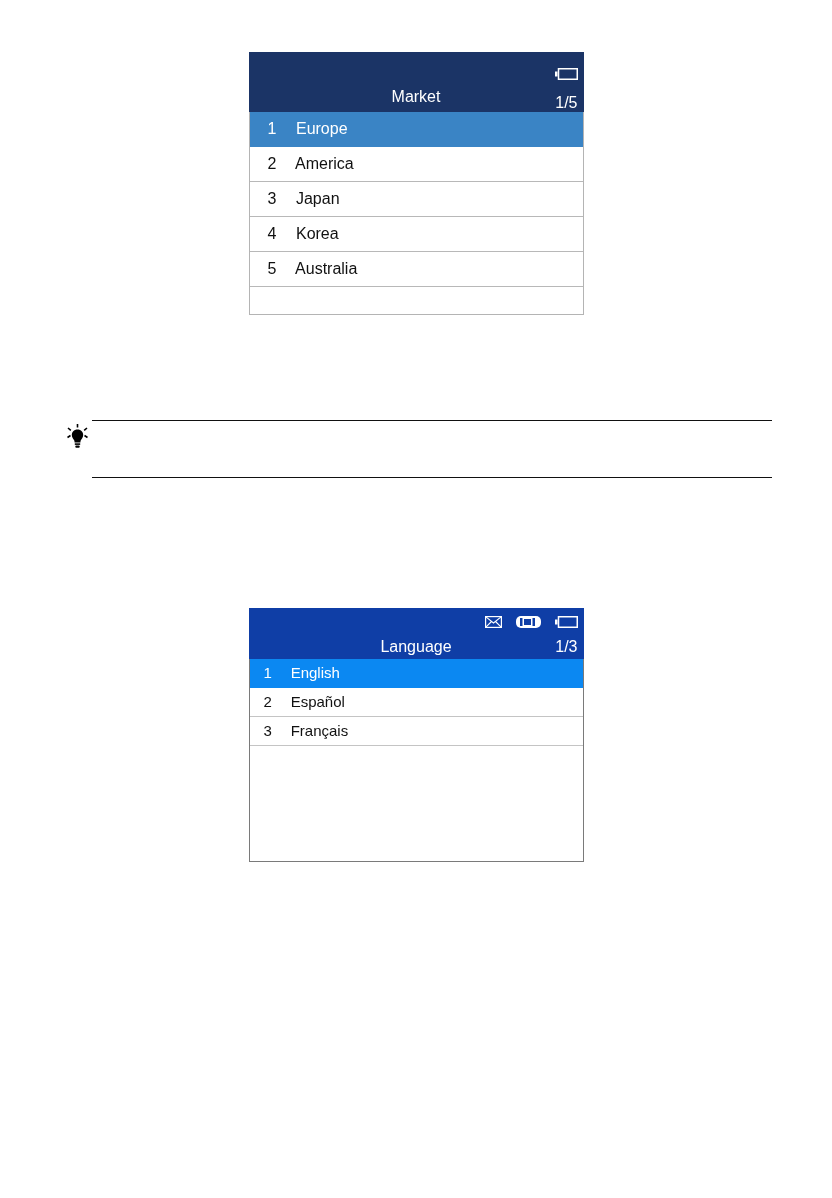 This screenshot has width=832, height=1198. Describe the element at coordinates (528, 622) in the screenshot. I see `car-icon` at that location.